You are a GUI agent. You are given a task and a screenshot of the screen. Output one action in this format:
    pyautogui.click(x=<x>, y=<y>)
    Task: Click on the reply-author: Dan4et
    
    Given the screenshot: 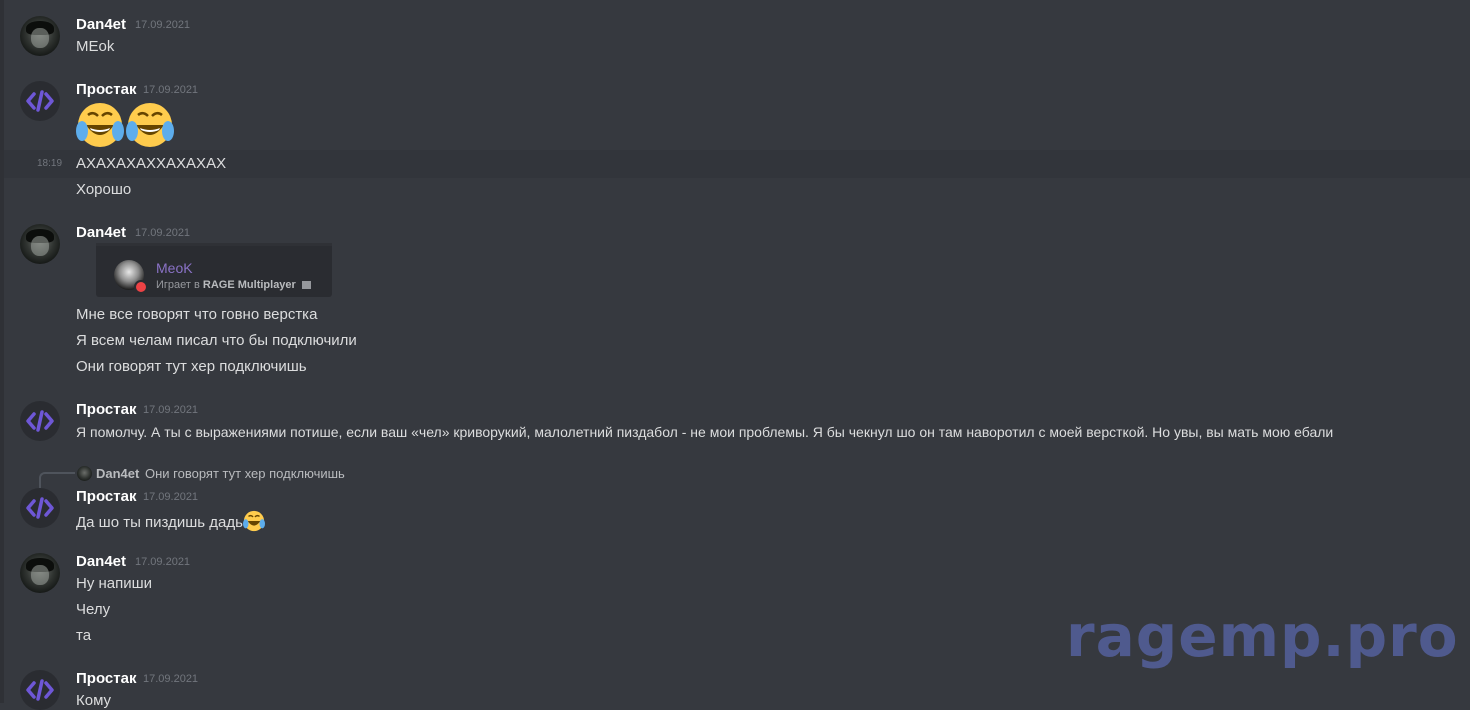 What is the action you would take?
    pyautogui.click(x=117, y=473)
    